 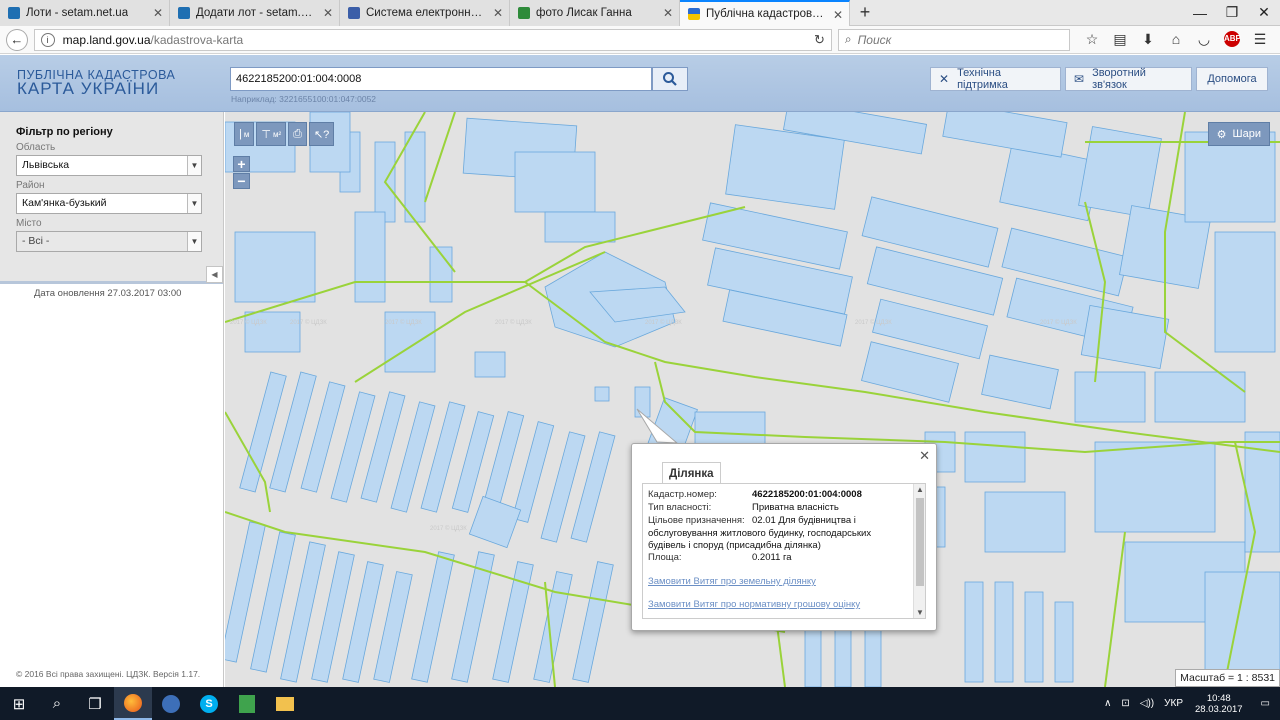 What do you see at coordinates (133, 703) in the screenshot?
I see `firefox-icon` at bounding box center [133, 703].